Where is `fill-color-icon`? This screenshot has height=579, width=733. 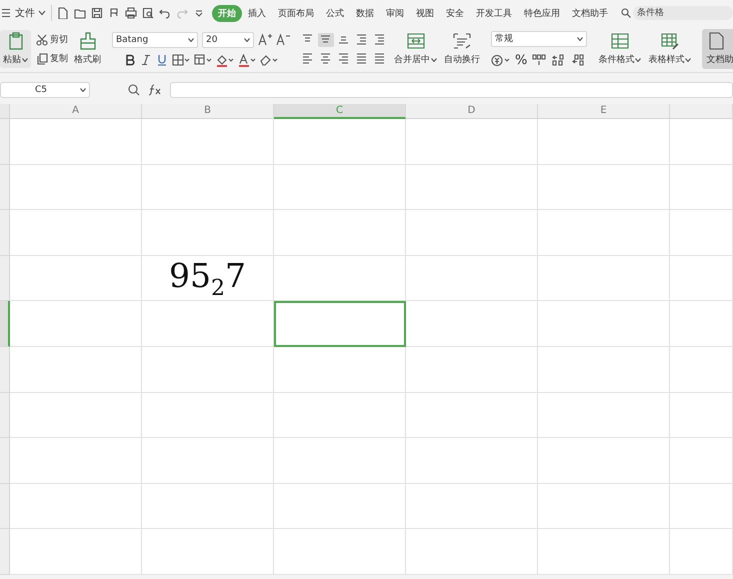 fill-color-icon is located at coordinates (203, 60).